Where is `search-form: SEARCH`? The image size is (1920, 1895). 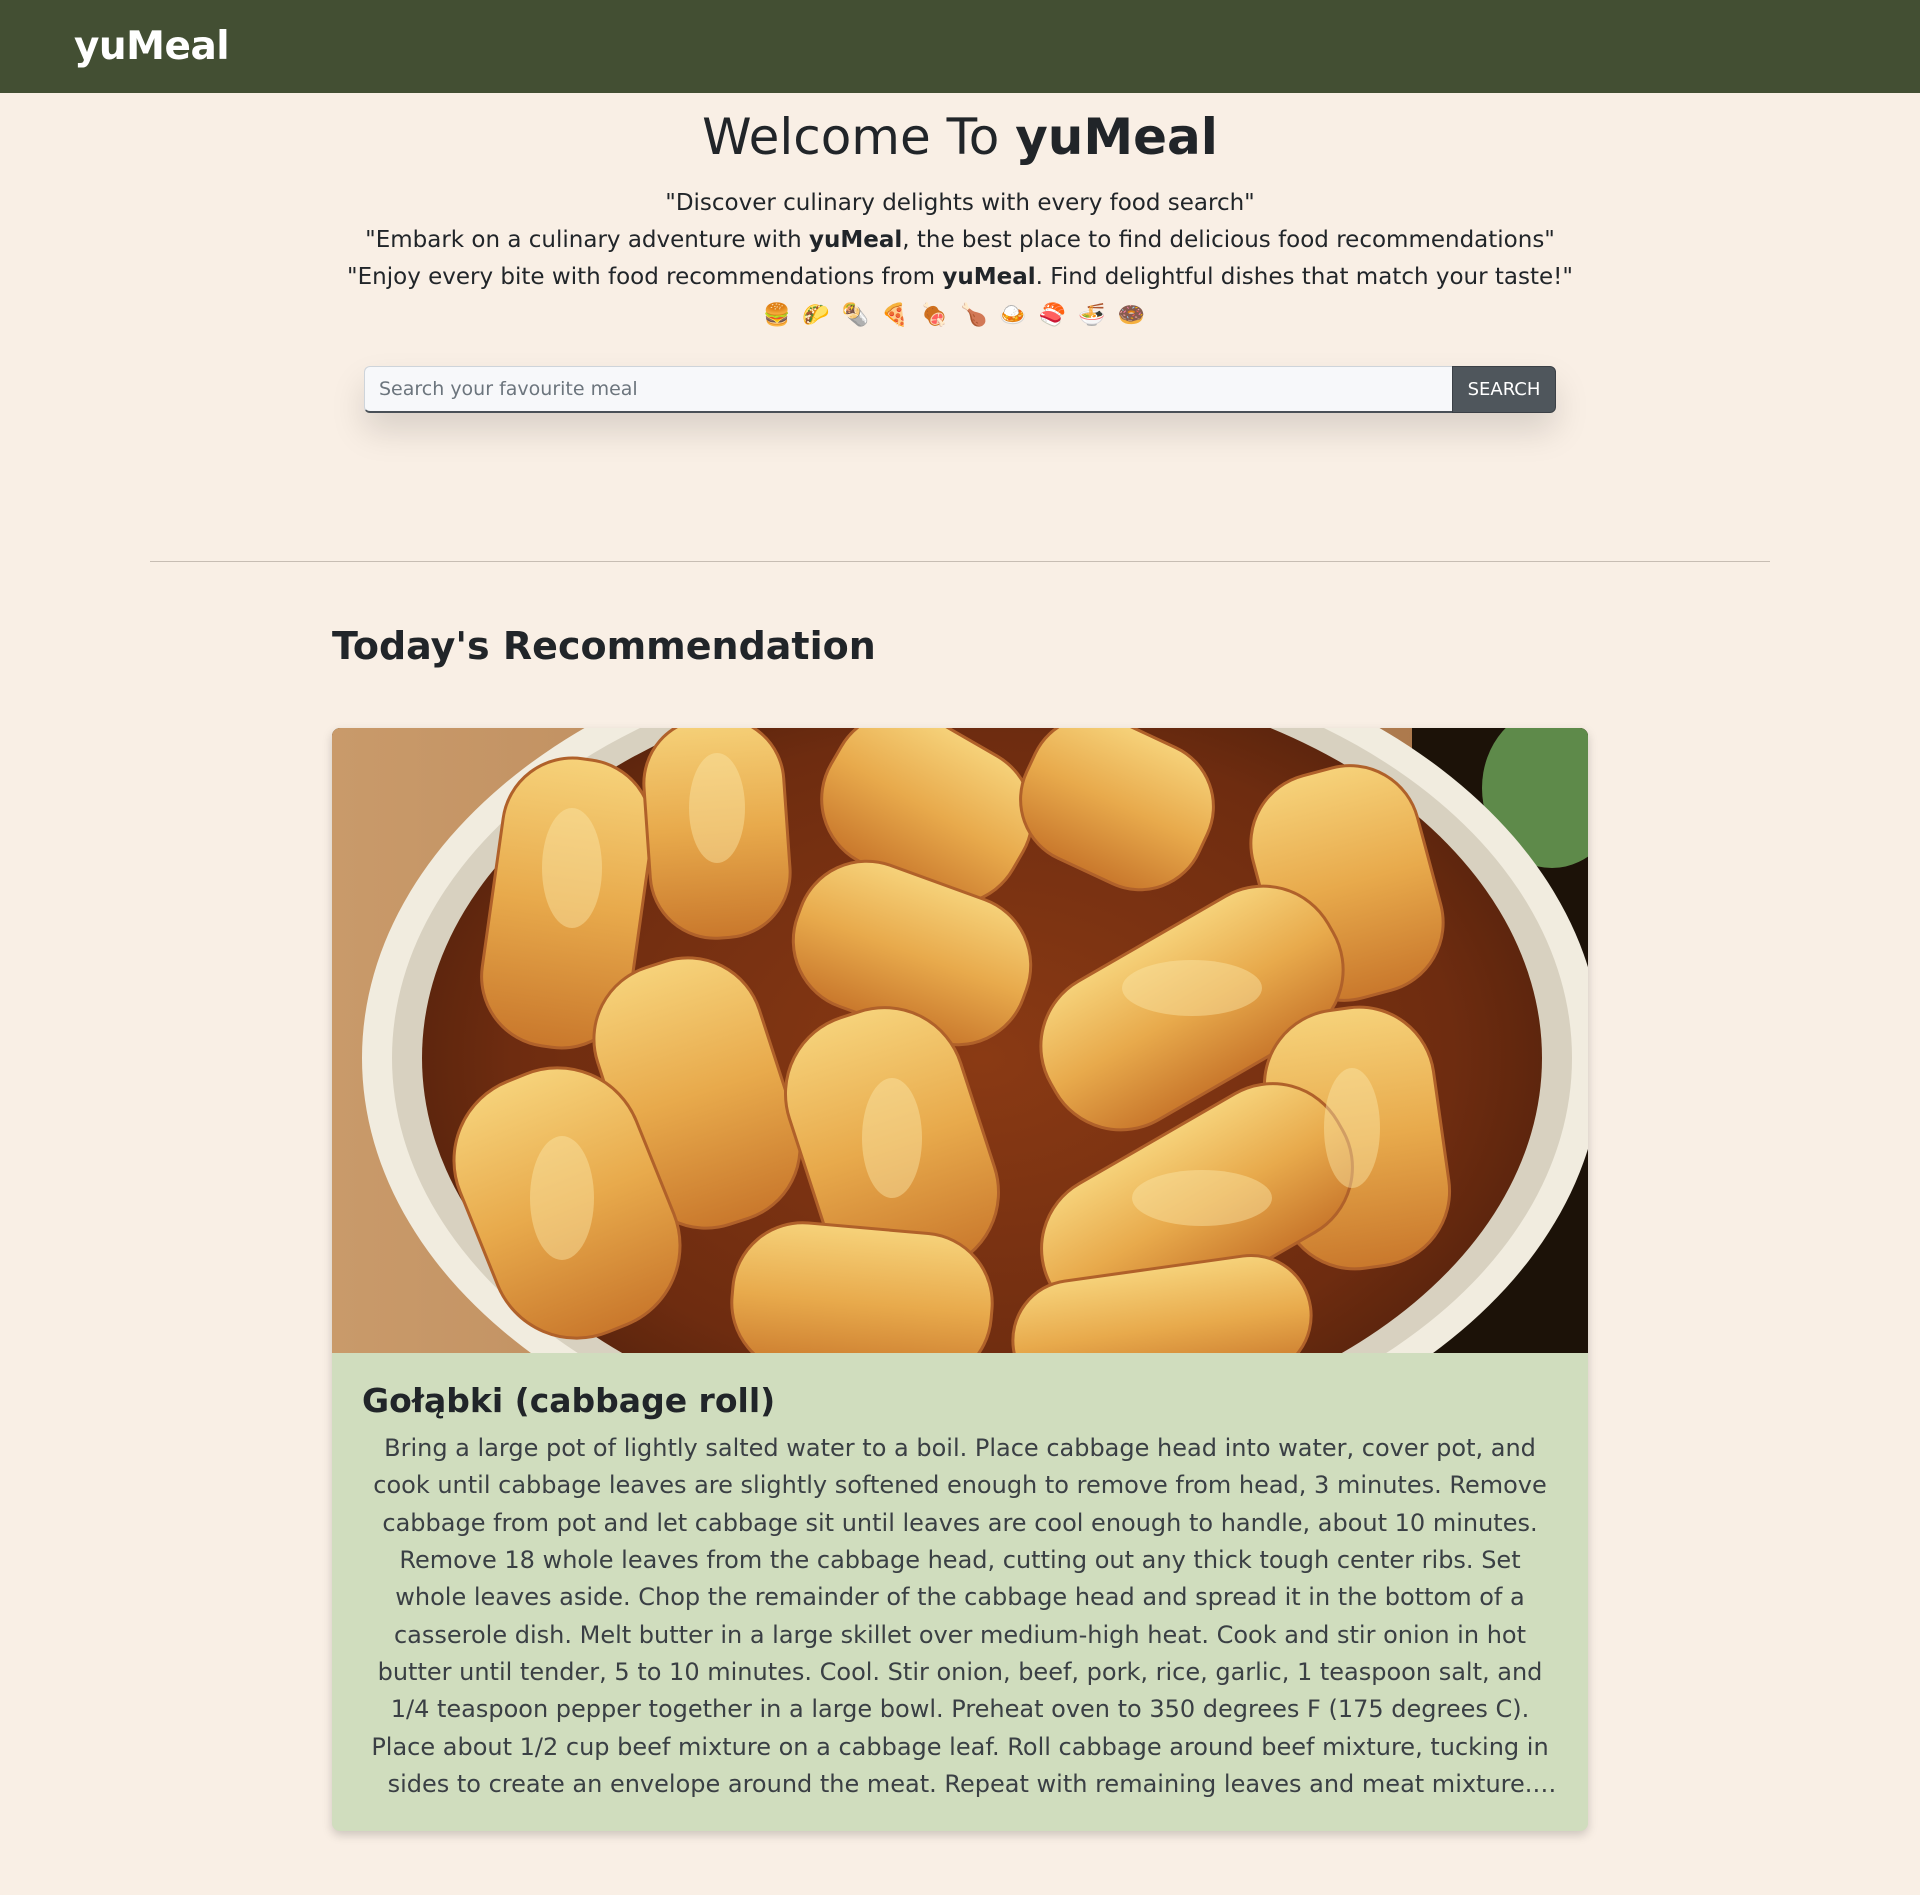
search-form: SEARCH is located at coordinates (960, 389).